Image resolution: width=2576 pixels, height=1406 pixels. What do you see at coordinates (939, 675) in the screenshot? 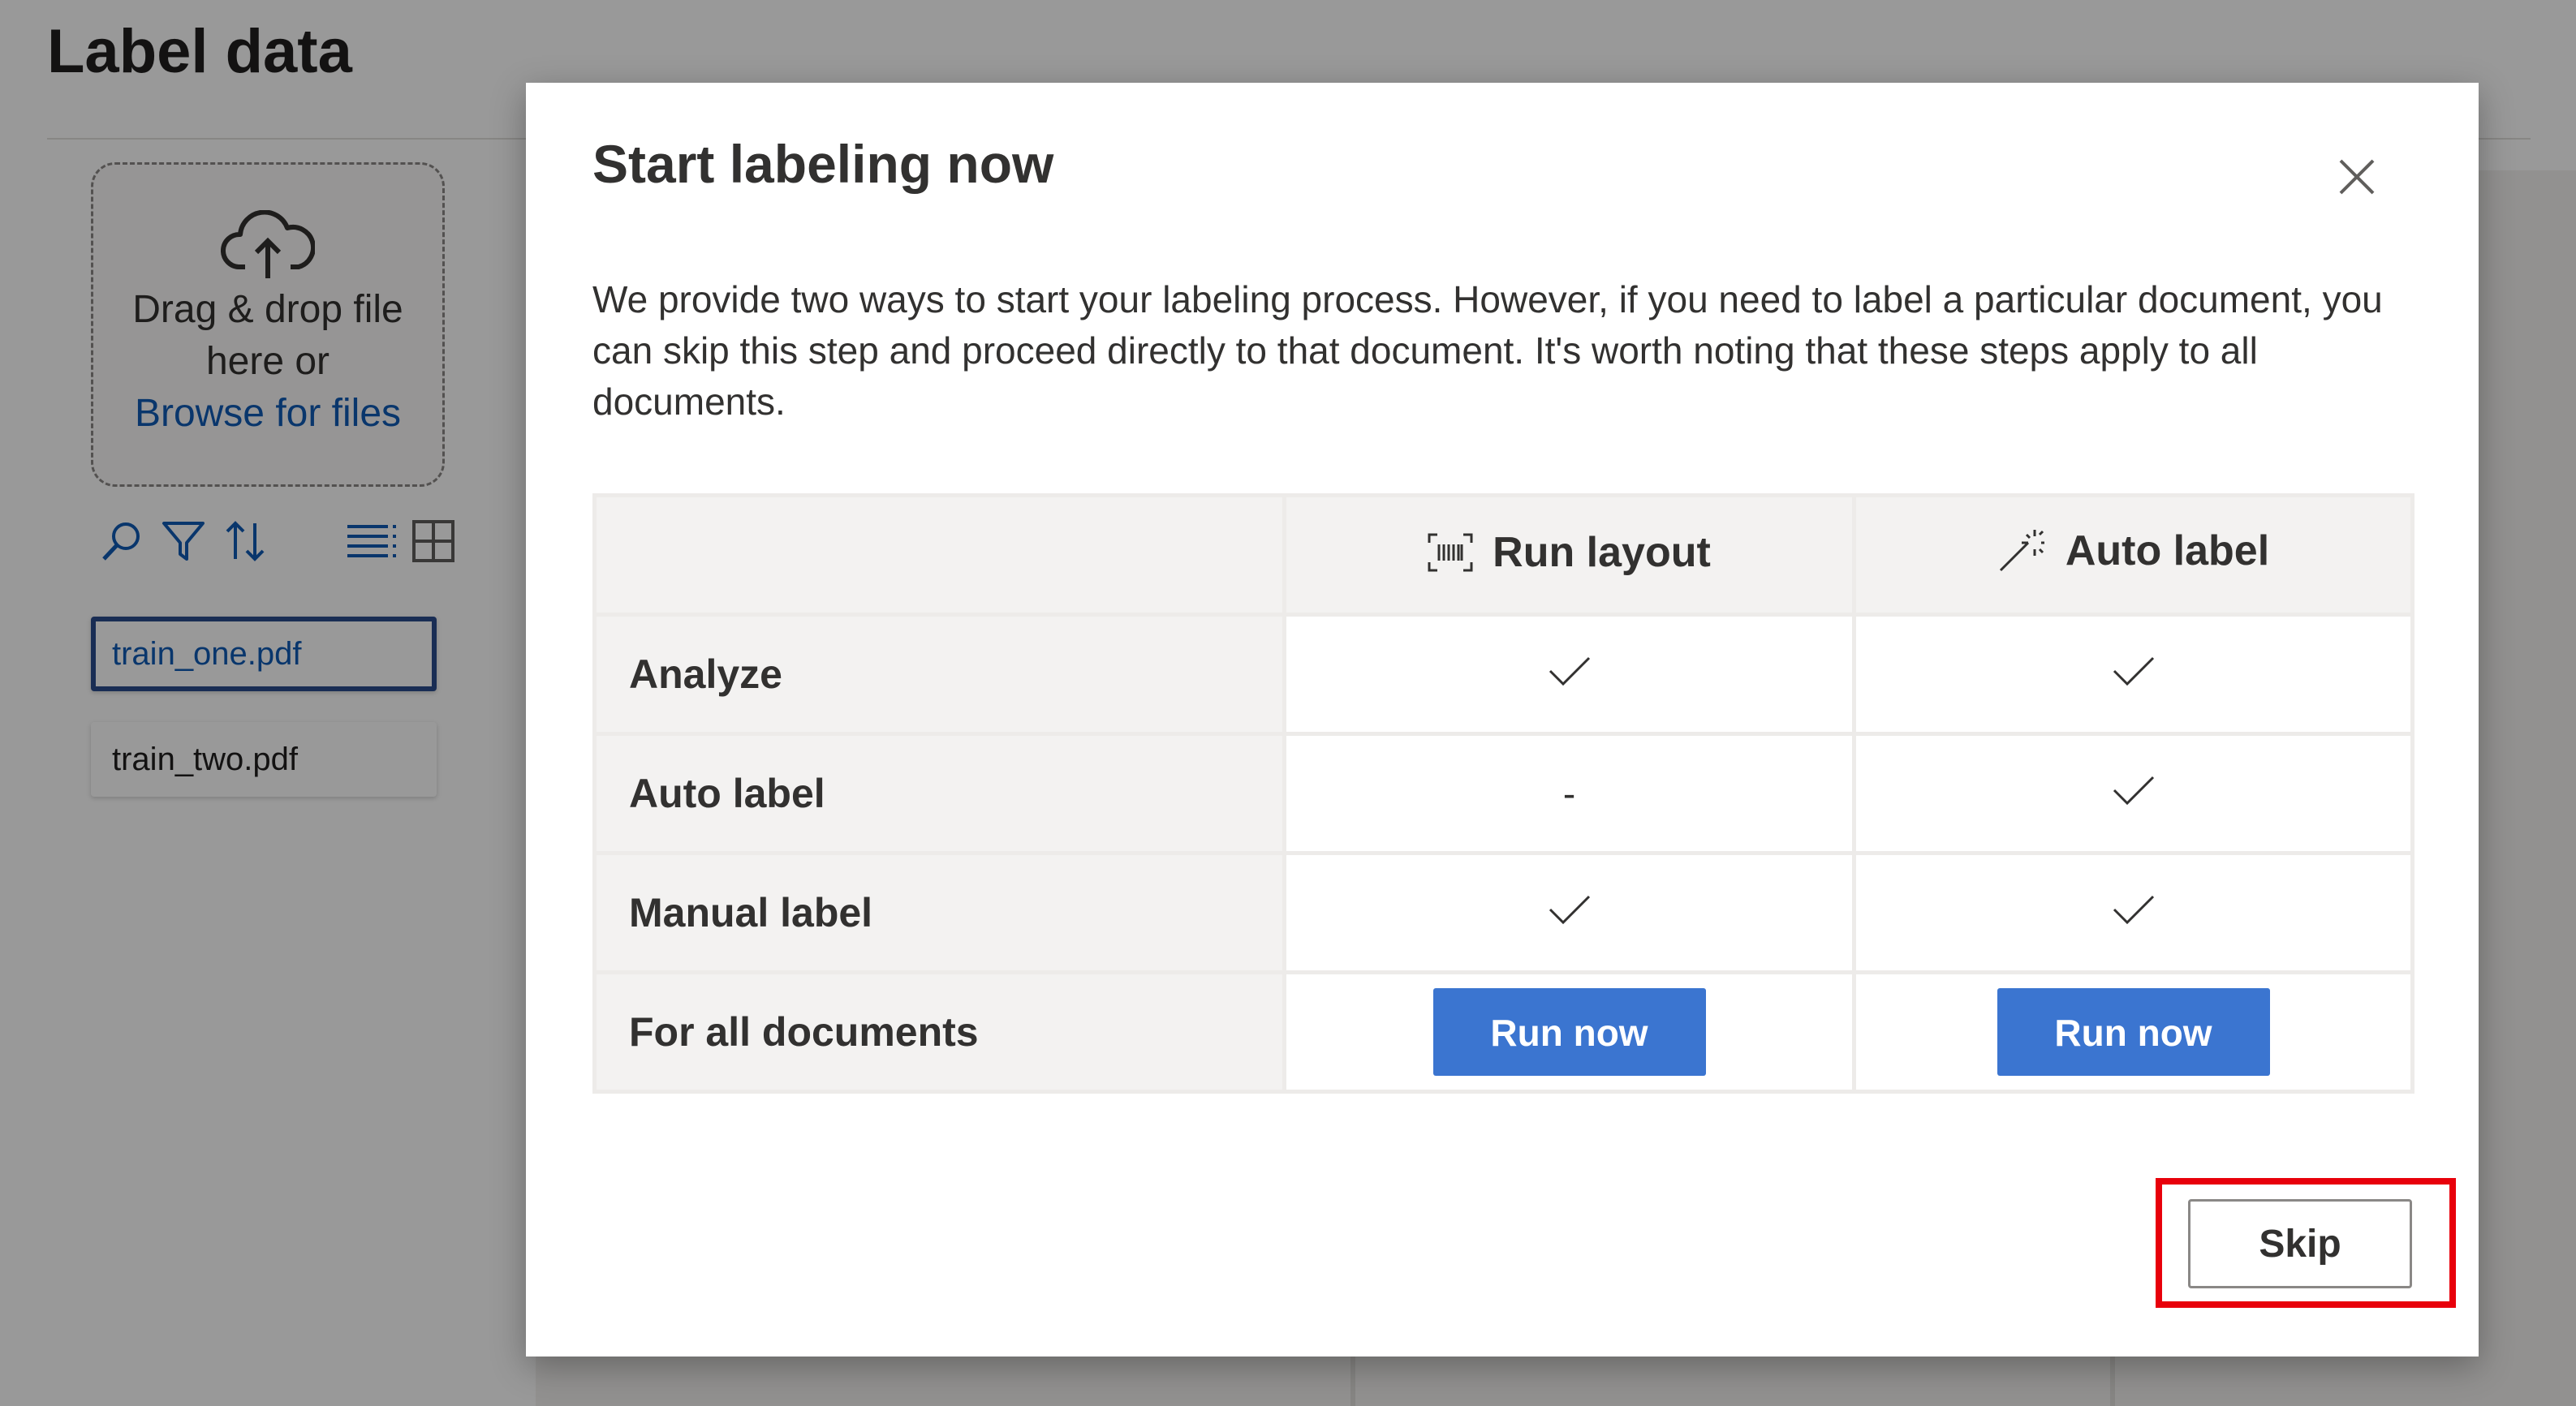
I see `row-header: Analyze` at bounding box center [939, 675].